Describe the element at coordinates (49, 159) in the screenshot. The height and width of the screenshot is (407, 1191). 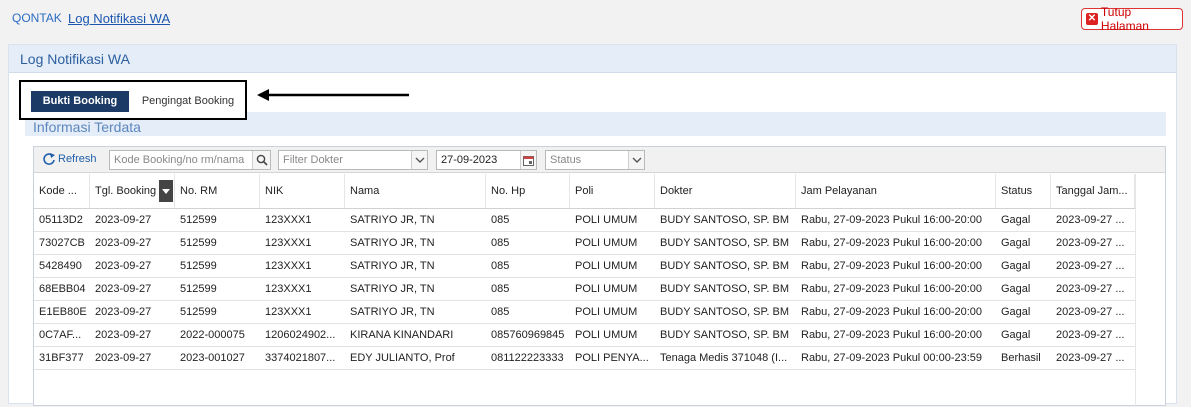
I see `refresh-icon` at that location.